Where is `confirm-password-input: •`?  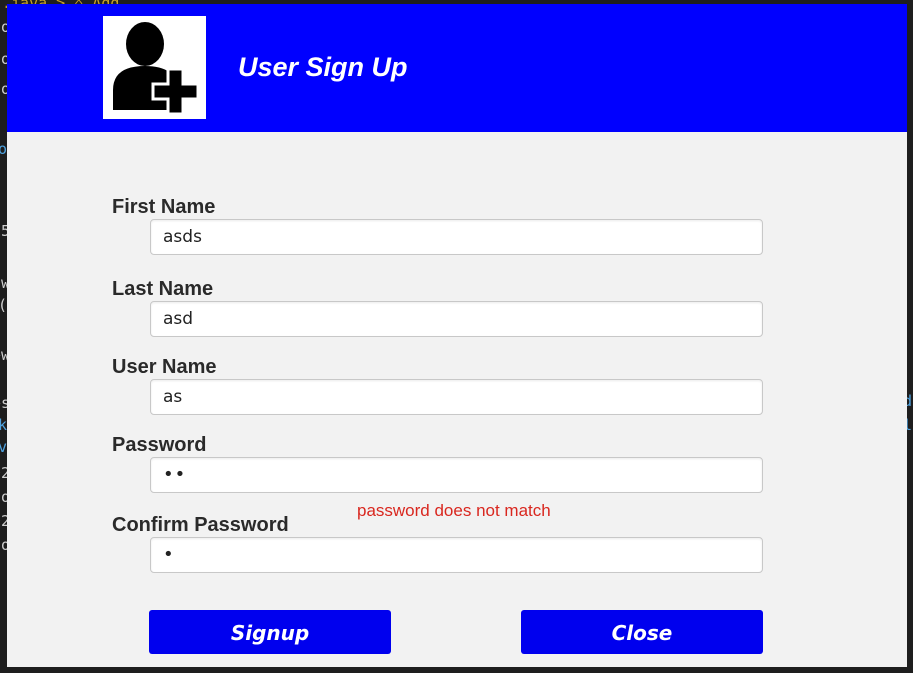
confirm-password-input: • is located at coordinates (456, 555).